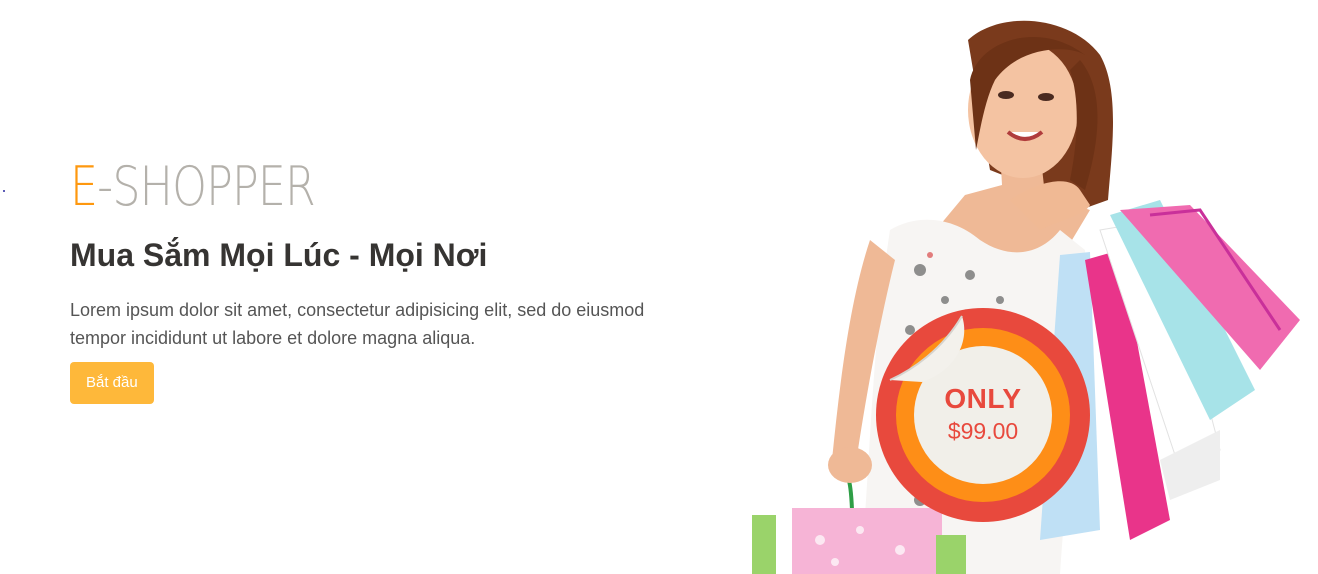  What do you see at coordinates (983, 431) in the screenshot?
I see `badge-price: $99.00` at bounding box center [983, 431].